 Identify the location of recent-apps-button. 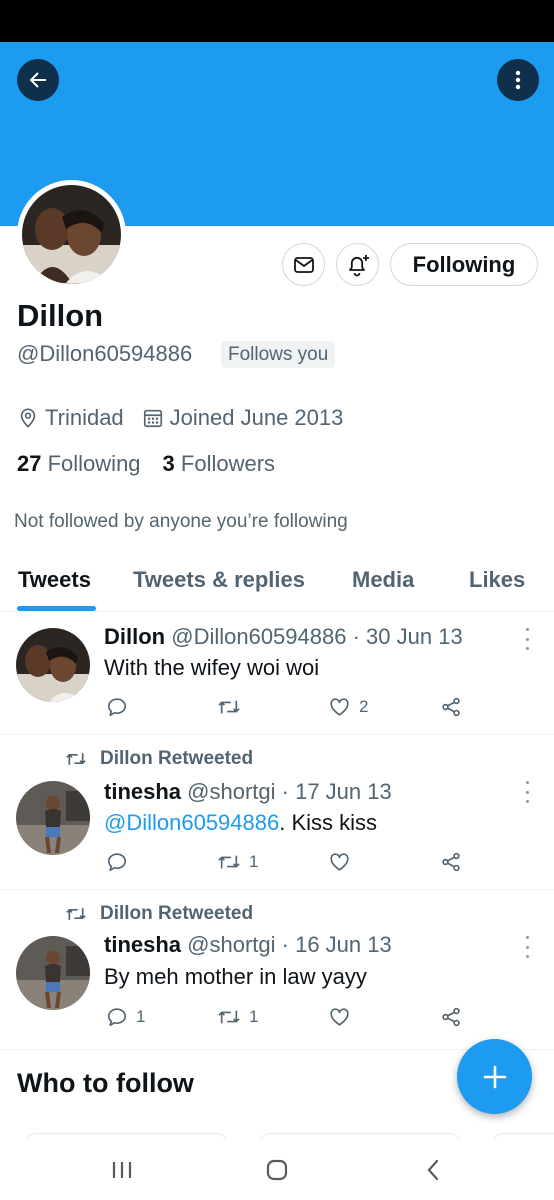
(122, 1170).